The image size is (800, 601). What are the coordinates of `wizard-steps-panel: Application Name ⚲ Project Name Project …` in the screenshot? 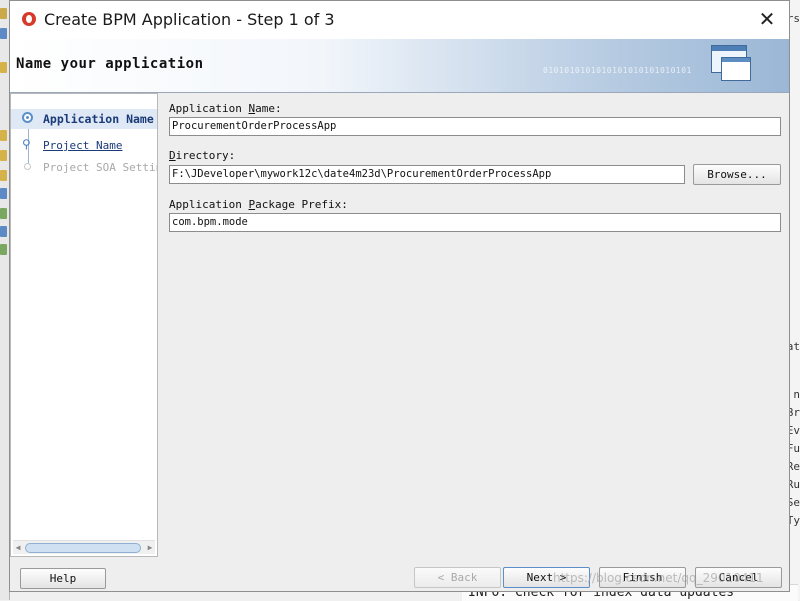 It's located at (84, 325).